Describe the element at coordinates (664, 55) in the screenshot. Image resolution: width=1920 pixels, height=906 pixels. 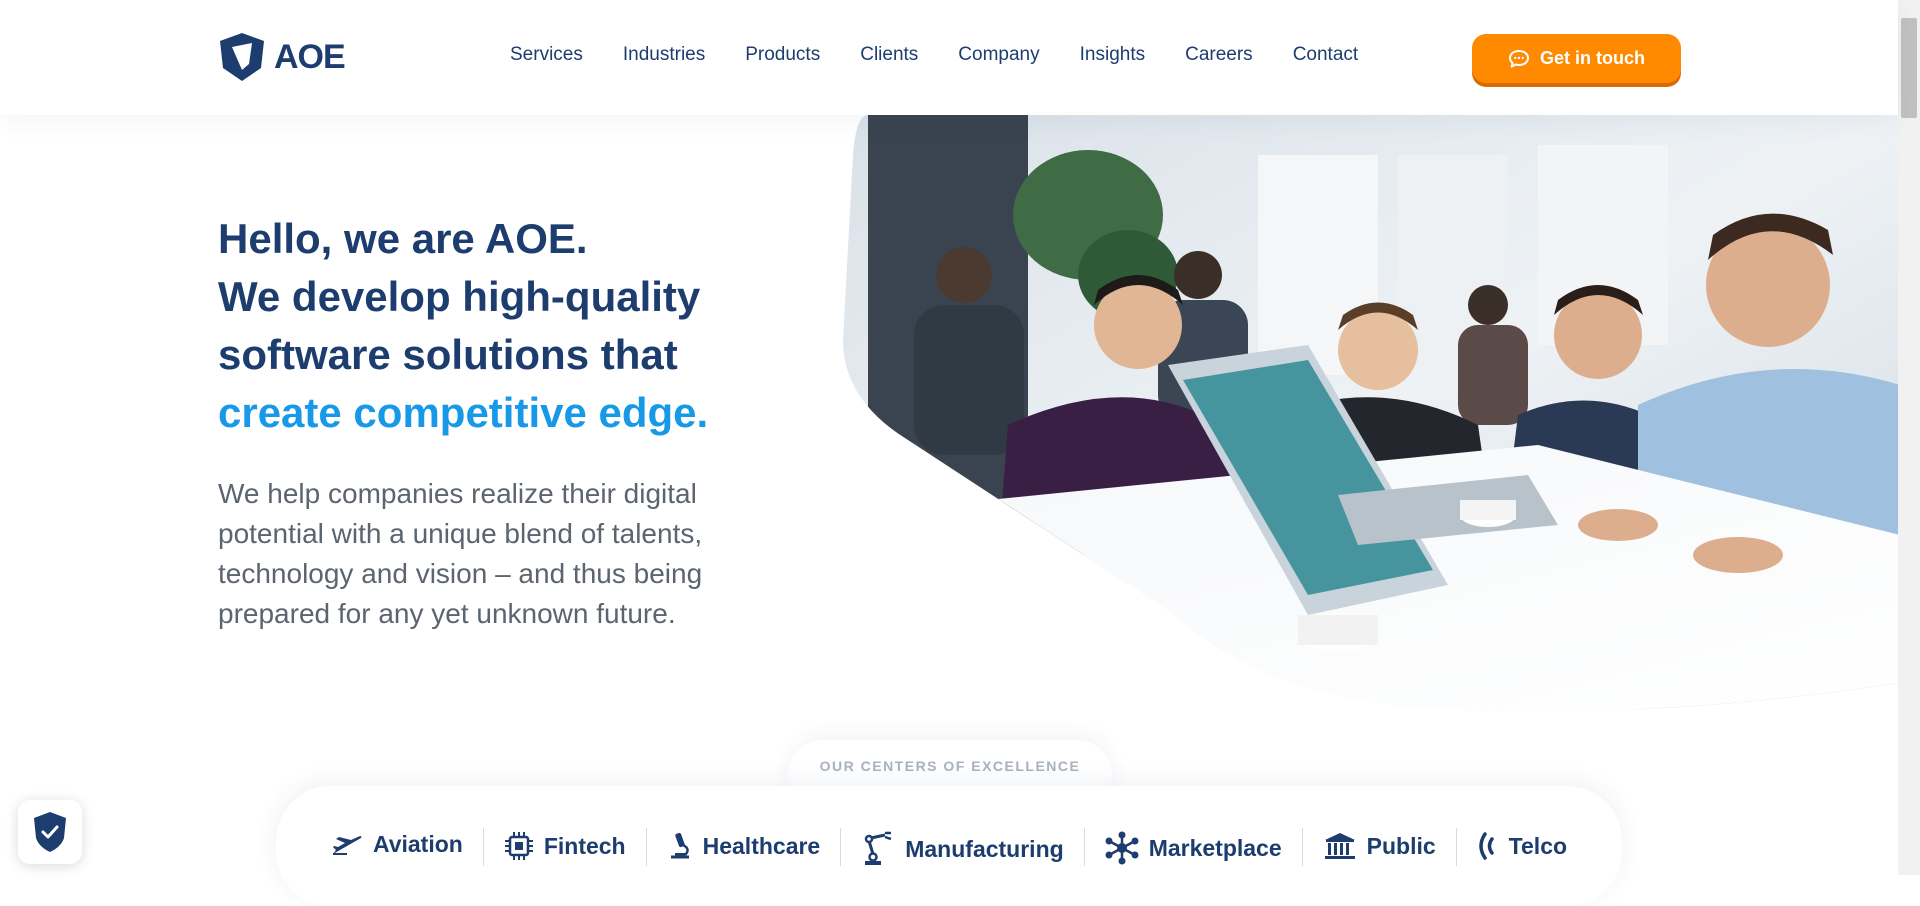
I see `nav-industries: Industries` at that location.